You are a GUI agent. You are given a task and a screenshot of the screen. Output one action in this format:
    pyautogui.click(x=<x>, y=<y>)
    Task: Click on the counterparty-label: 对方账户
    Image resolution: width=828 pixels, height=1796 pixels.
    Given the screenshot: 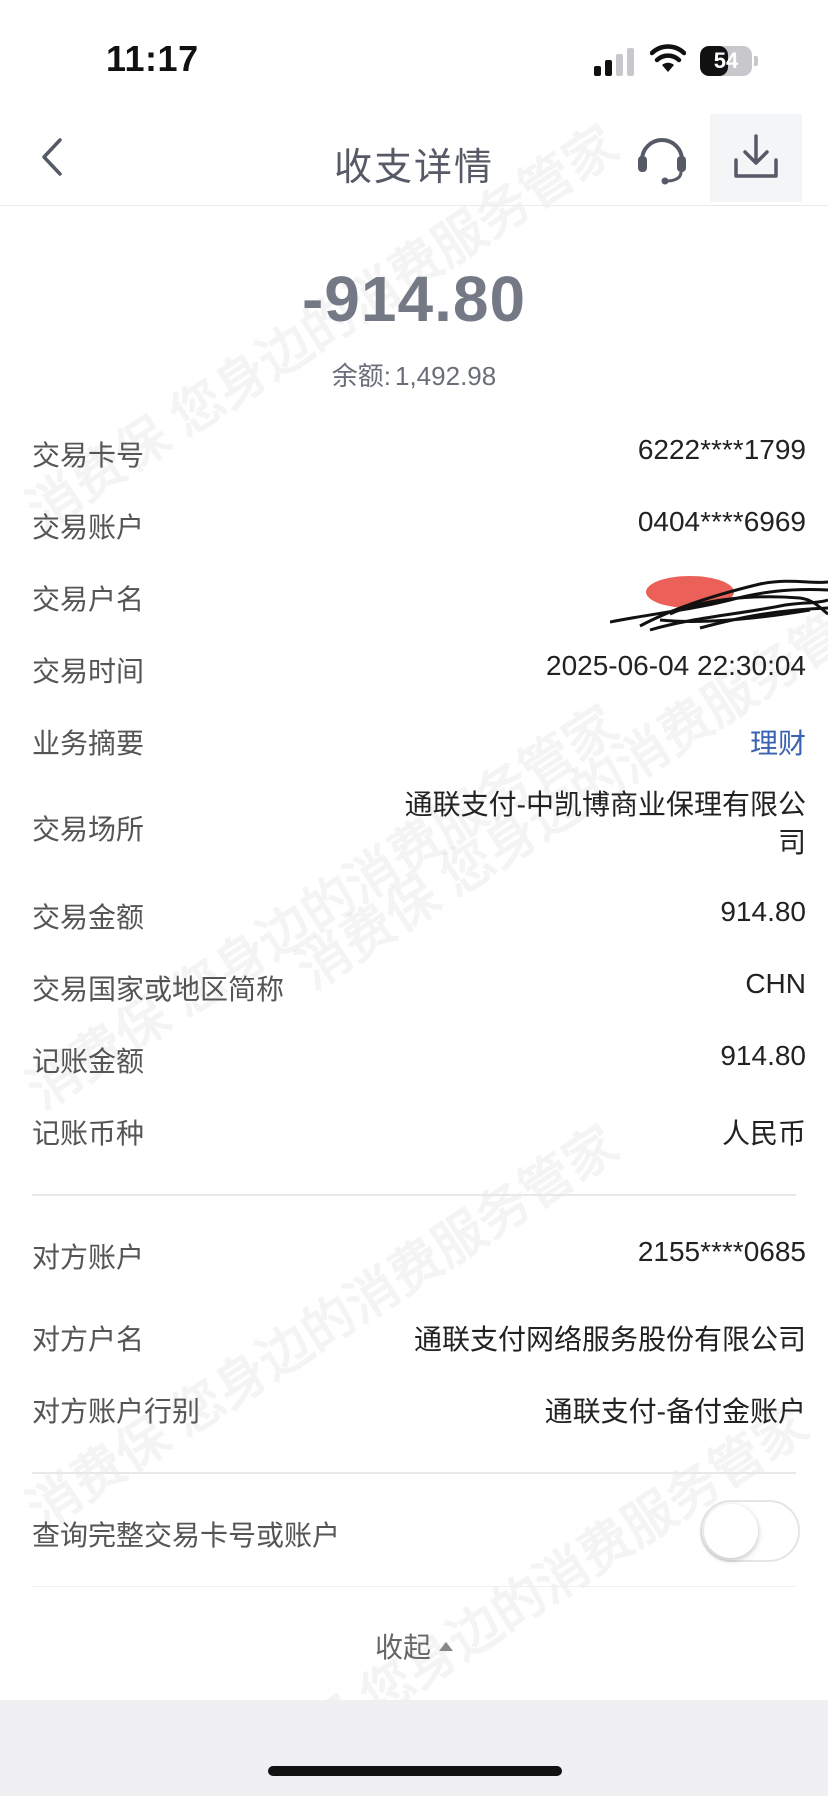 What is the action you would take?
    pyautogui.click(x=88, y=1257)
    